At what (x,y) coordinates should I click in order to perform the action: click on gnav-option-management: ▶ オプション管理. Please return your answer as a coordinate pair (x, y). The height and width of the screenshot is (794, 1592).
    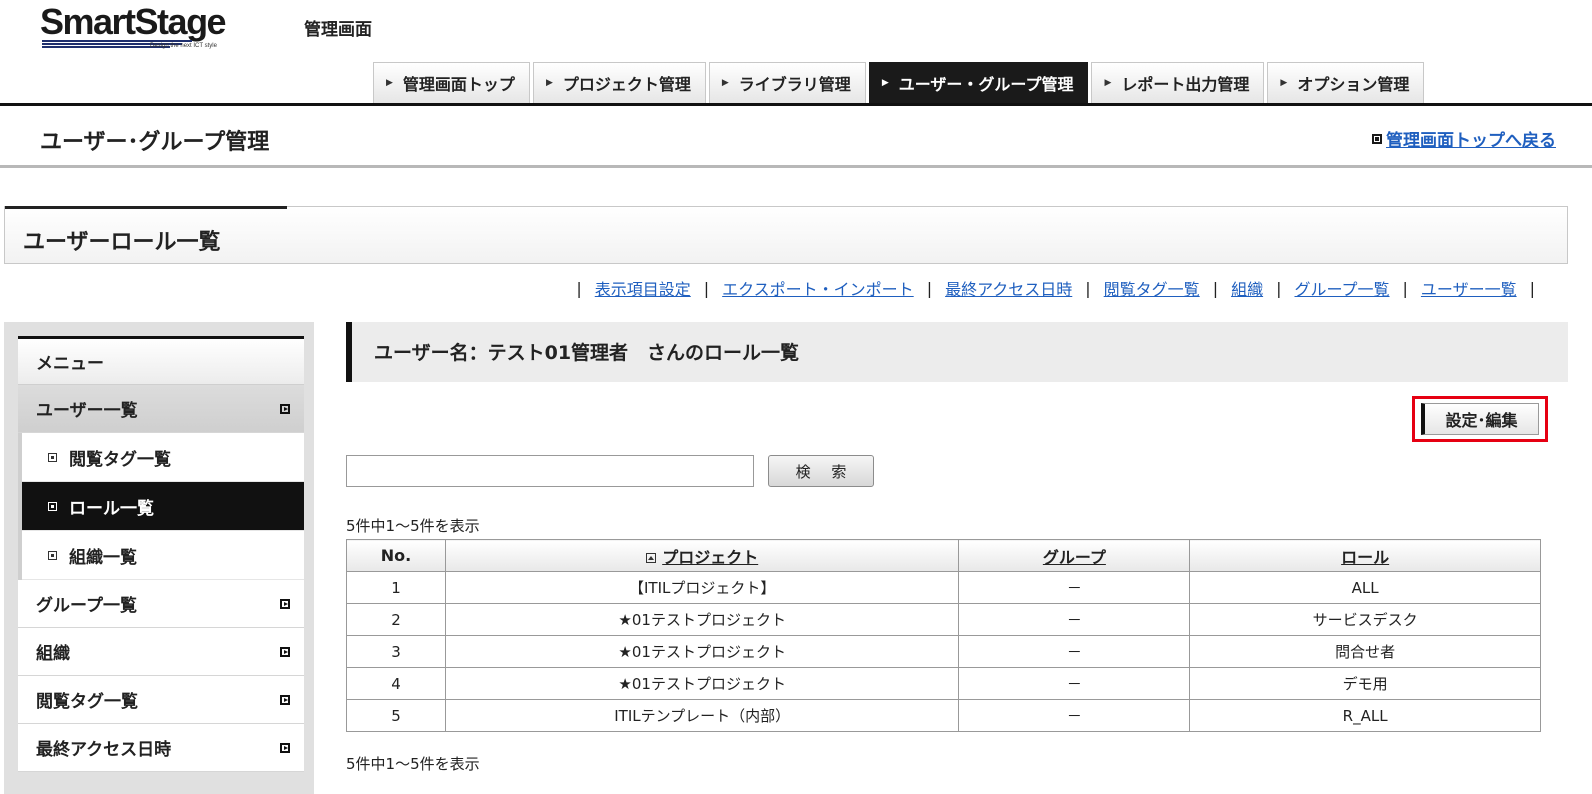
    Looking at the image, I should click on (1346, 82).